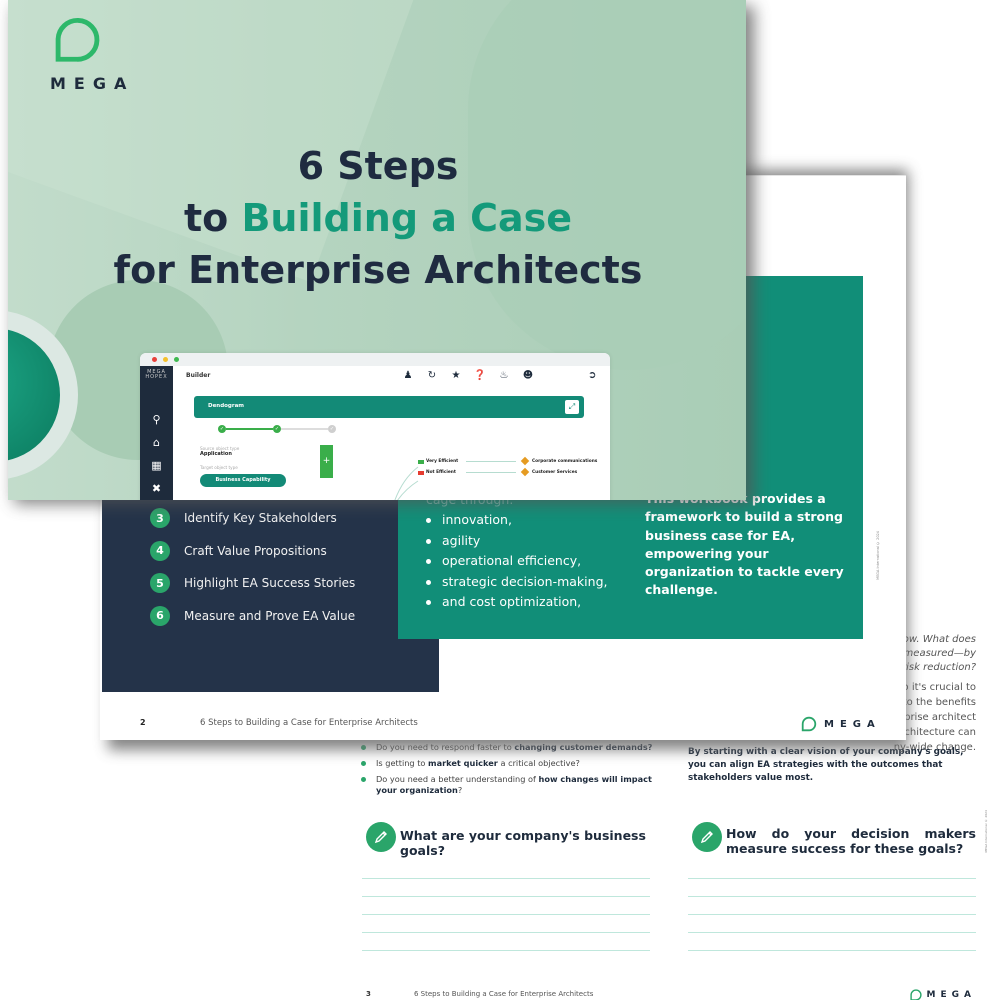 The height and width of the screenshot is (1000, 1000). I want to click on tree-node: Not Efficient, so click(437, 472).